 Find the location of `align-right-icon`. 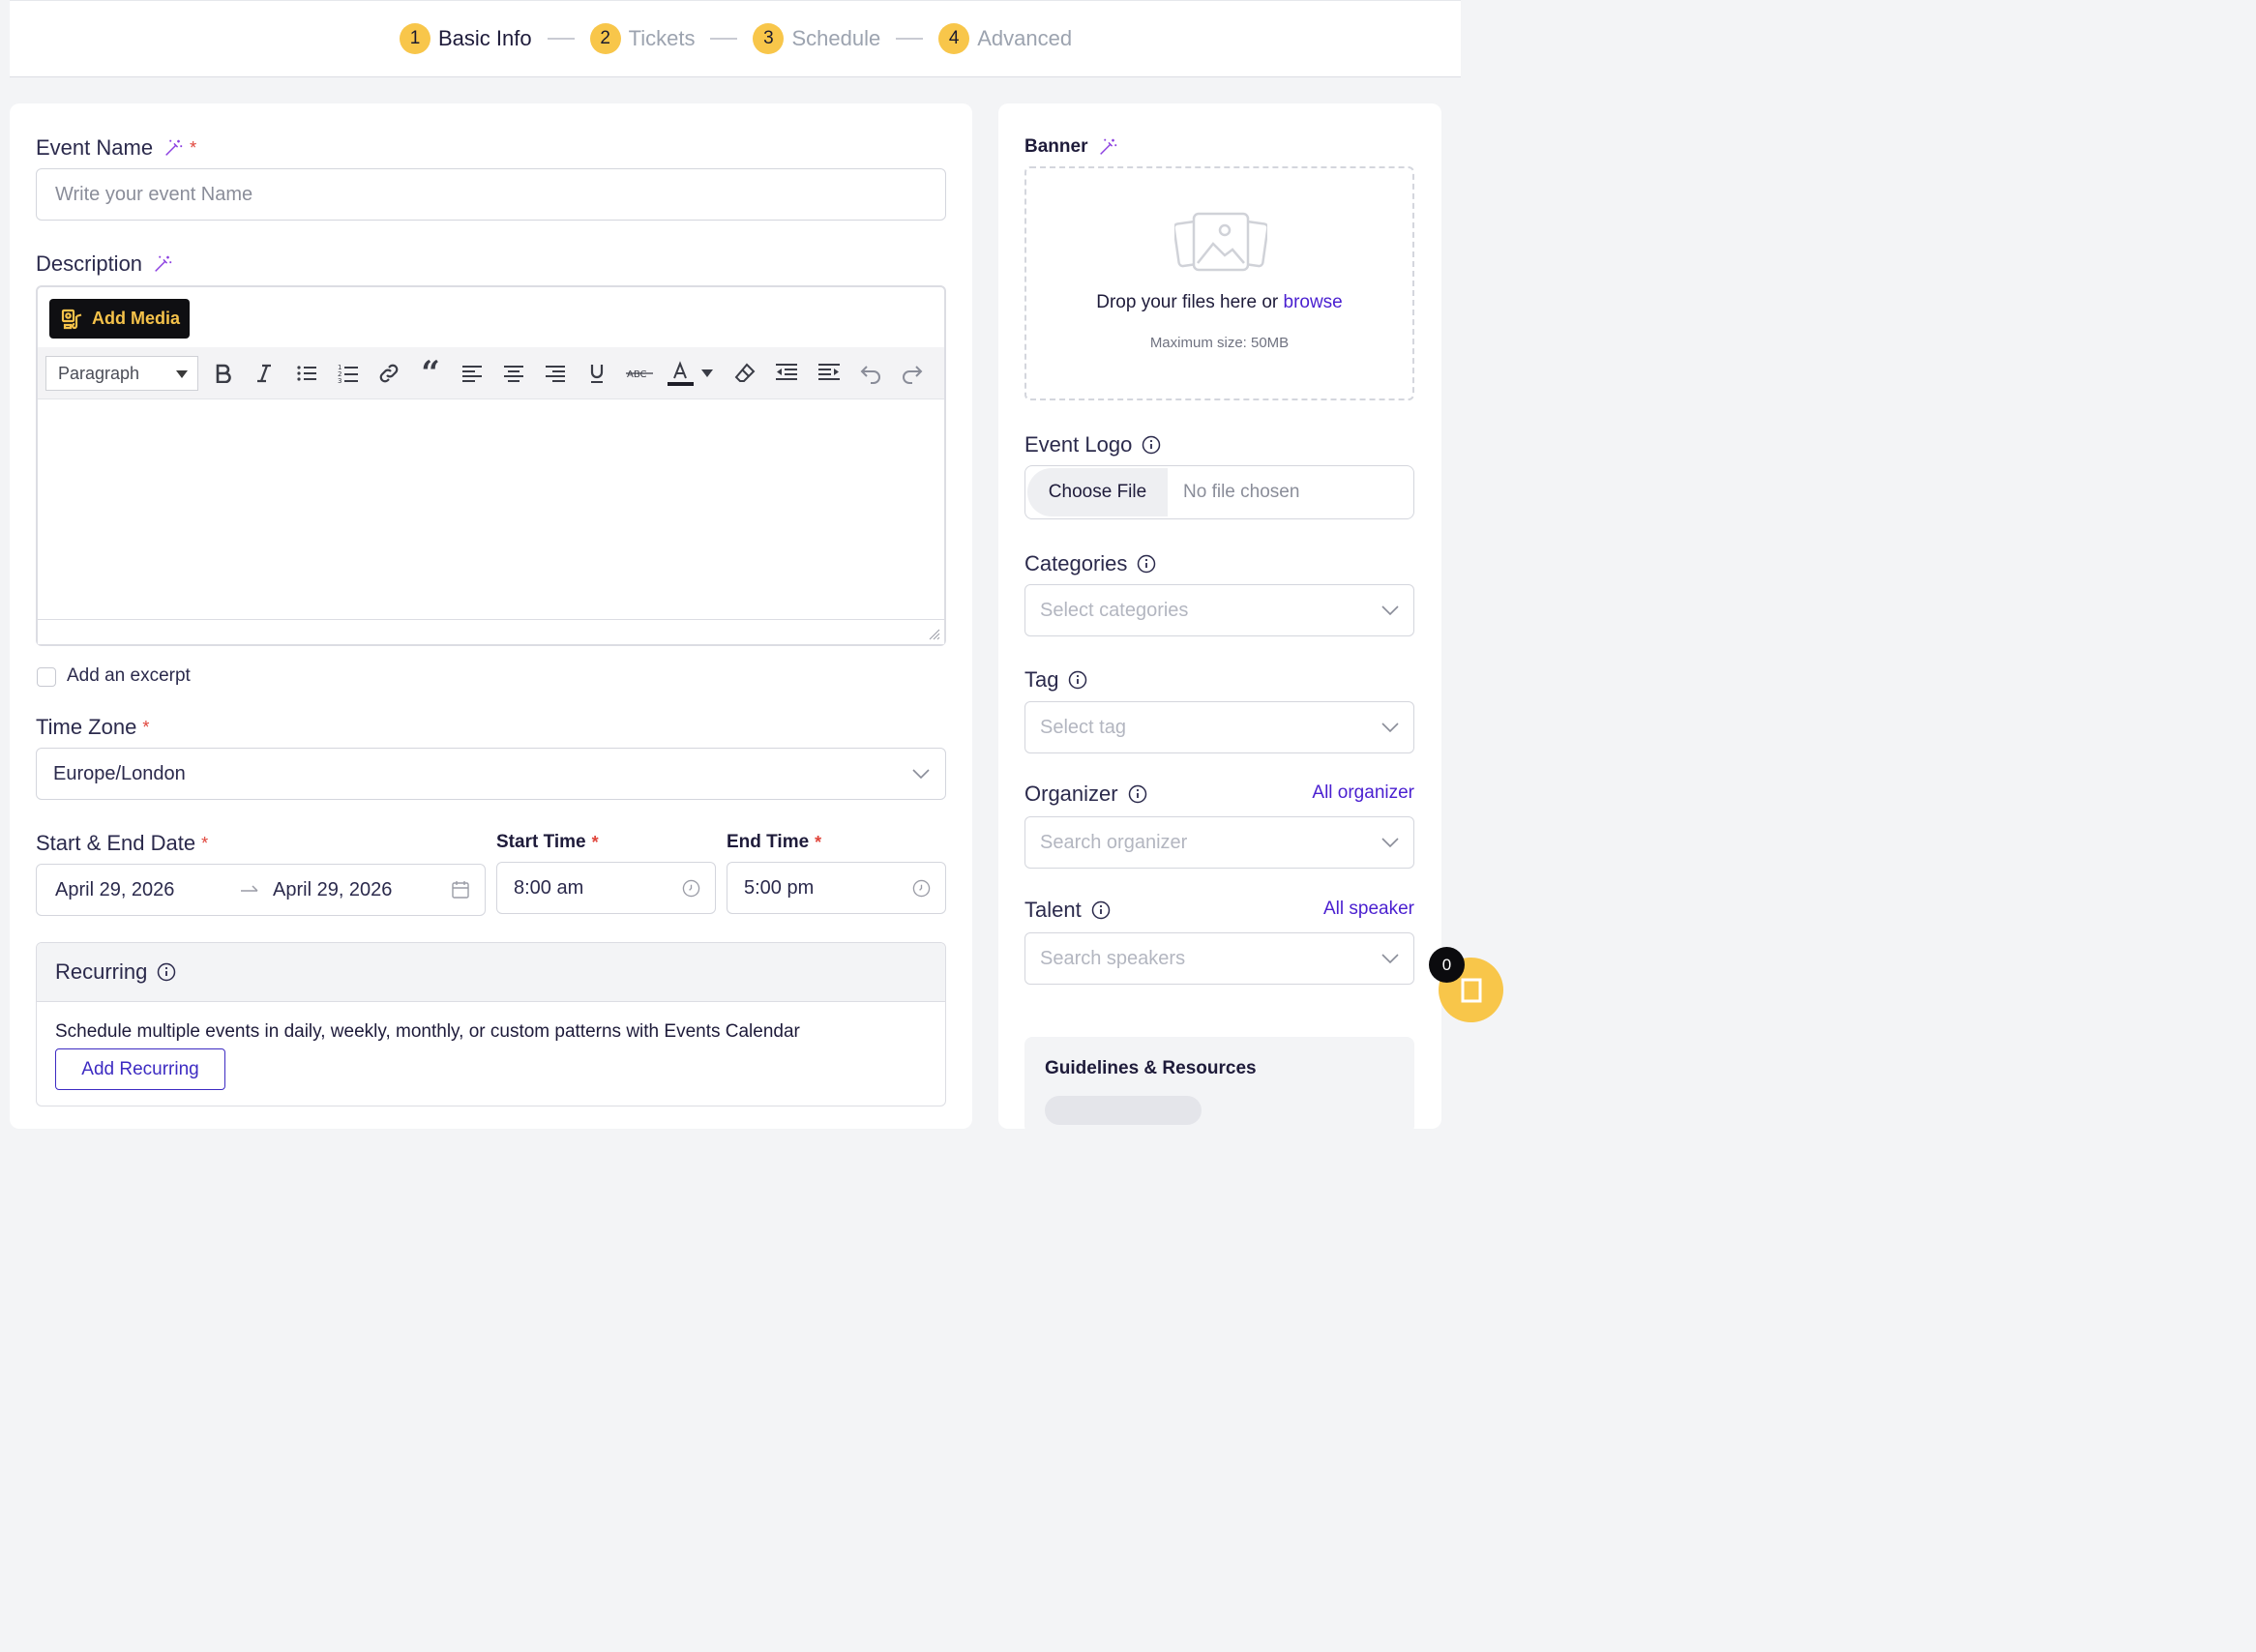

align-right-icon is located at coordinates (555, 373).